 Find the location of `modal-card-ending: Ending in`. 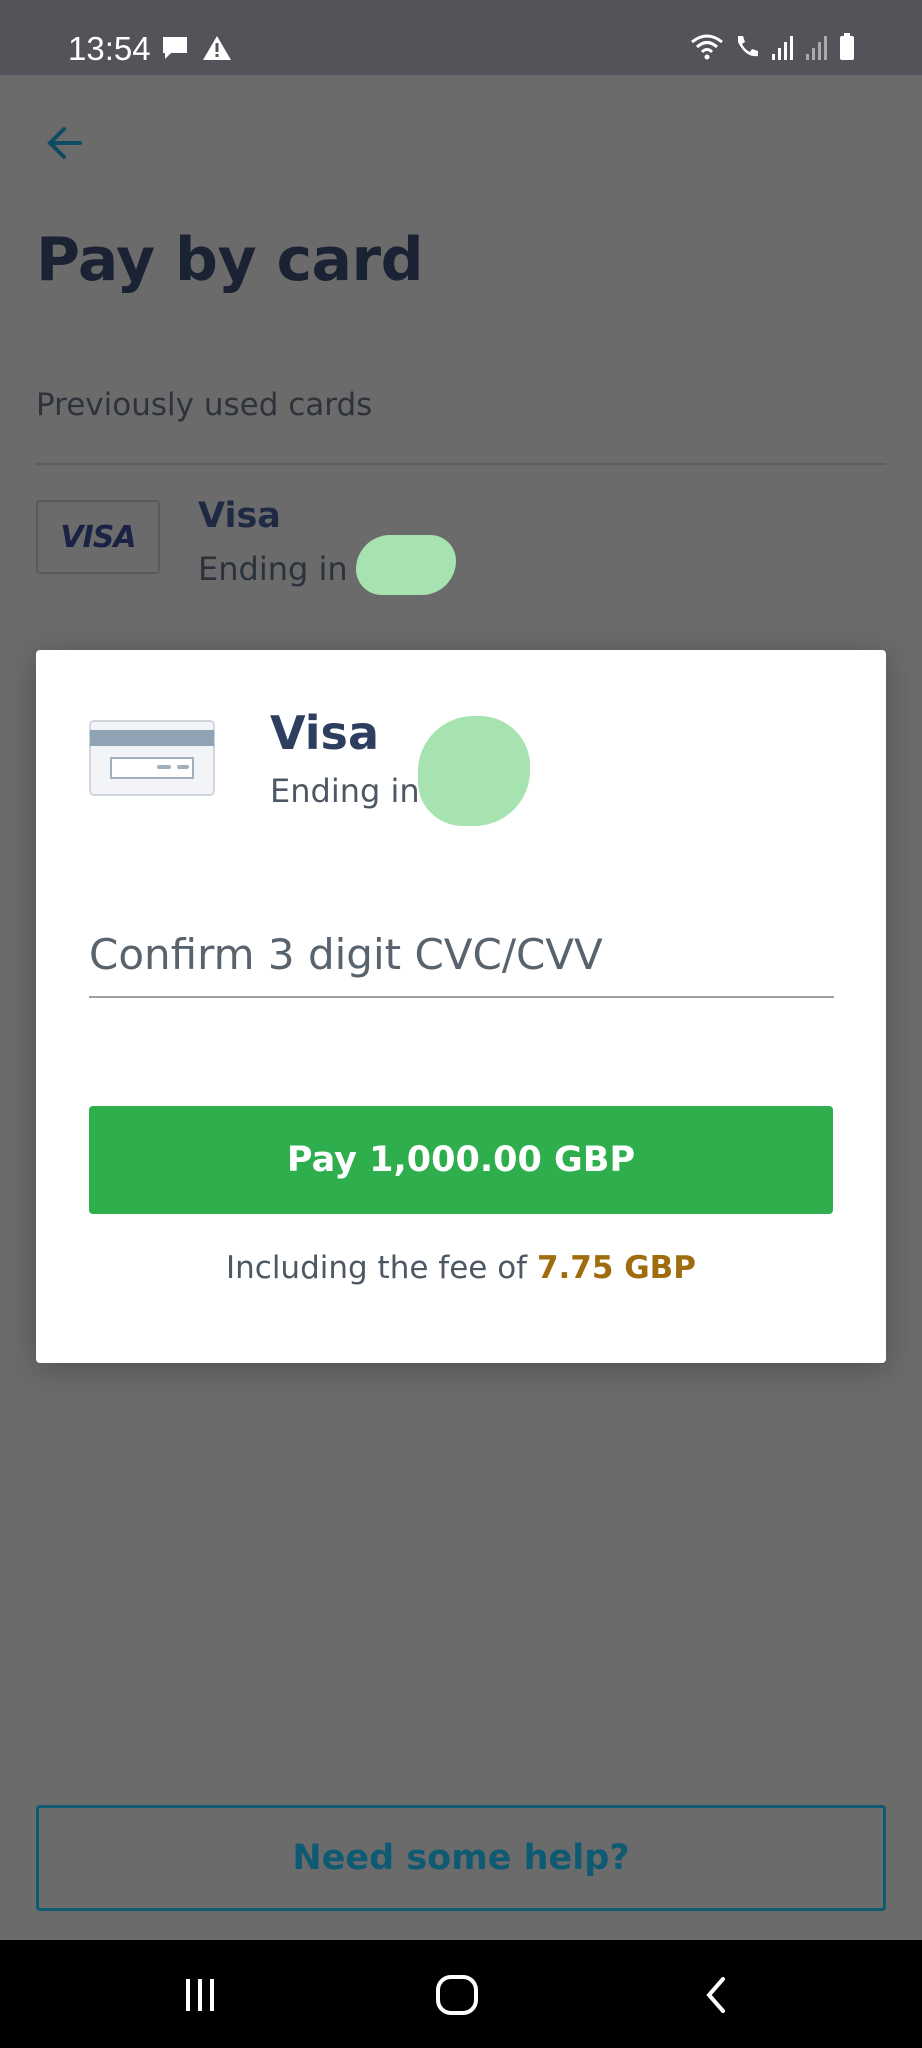

modal-card-ending: Ending in is located at coordinates (345, 791).